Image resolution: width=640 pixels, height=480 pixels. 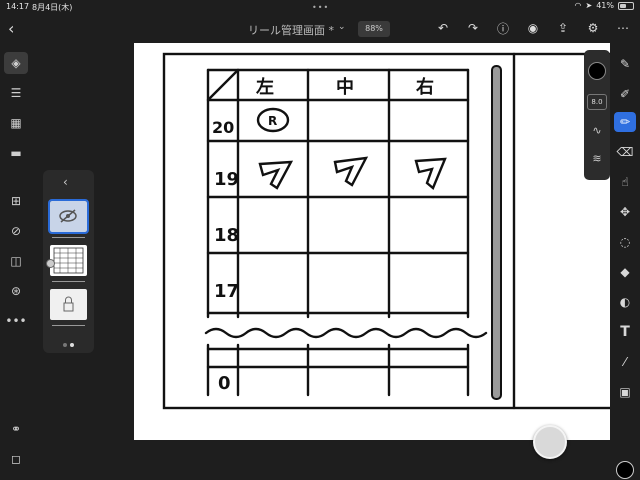 I want to click on settings-gear-icon: ⚙, so click(x=593, y=28).